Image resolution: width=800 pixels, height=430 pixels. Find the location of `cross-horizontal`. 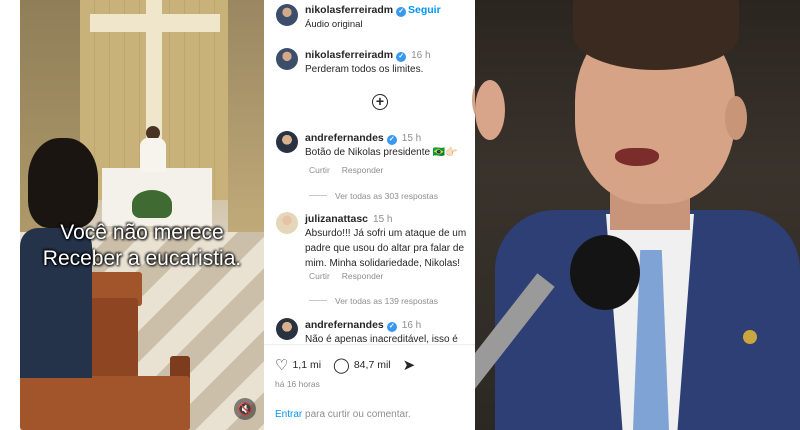

cross-horizontal is located at coordinates (155, 23).